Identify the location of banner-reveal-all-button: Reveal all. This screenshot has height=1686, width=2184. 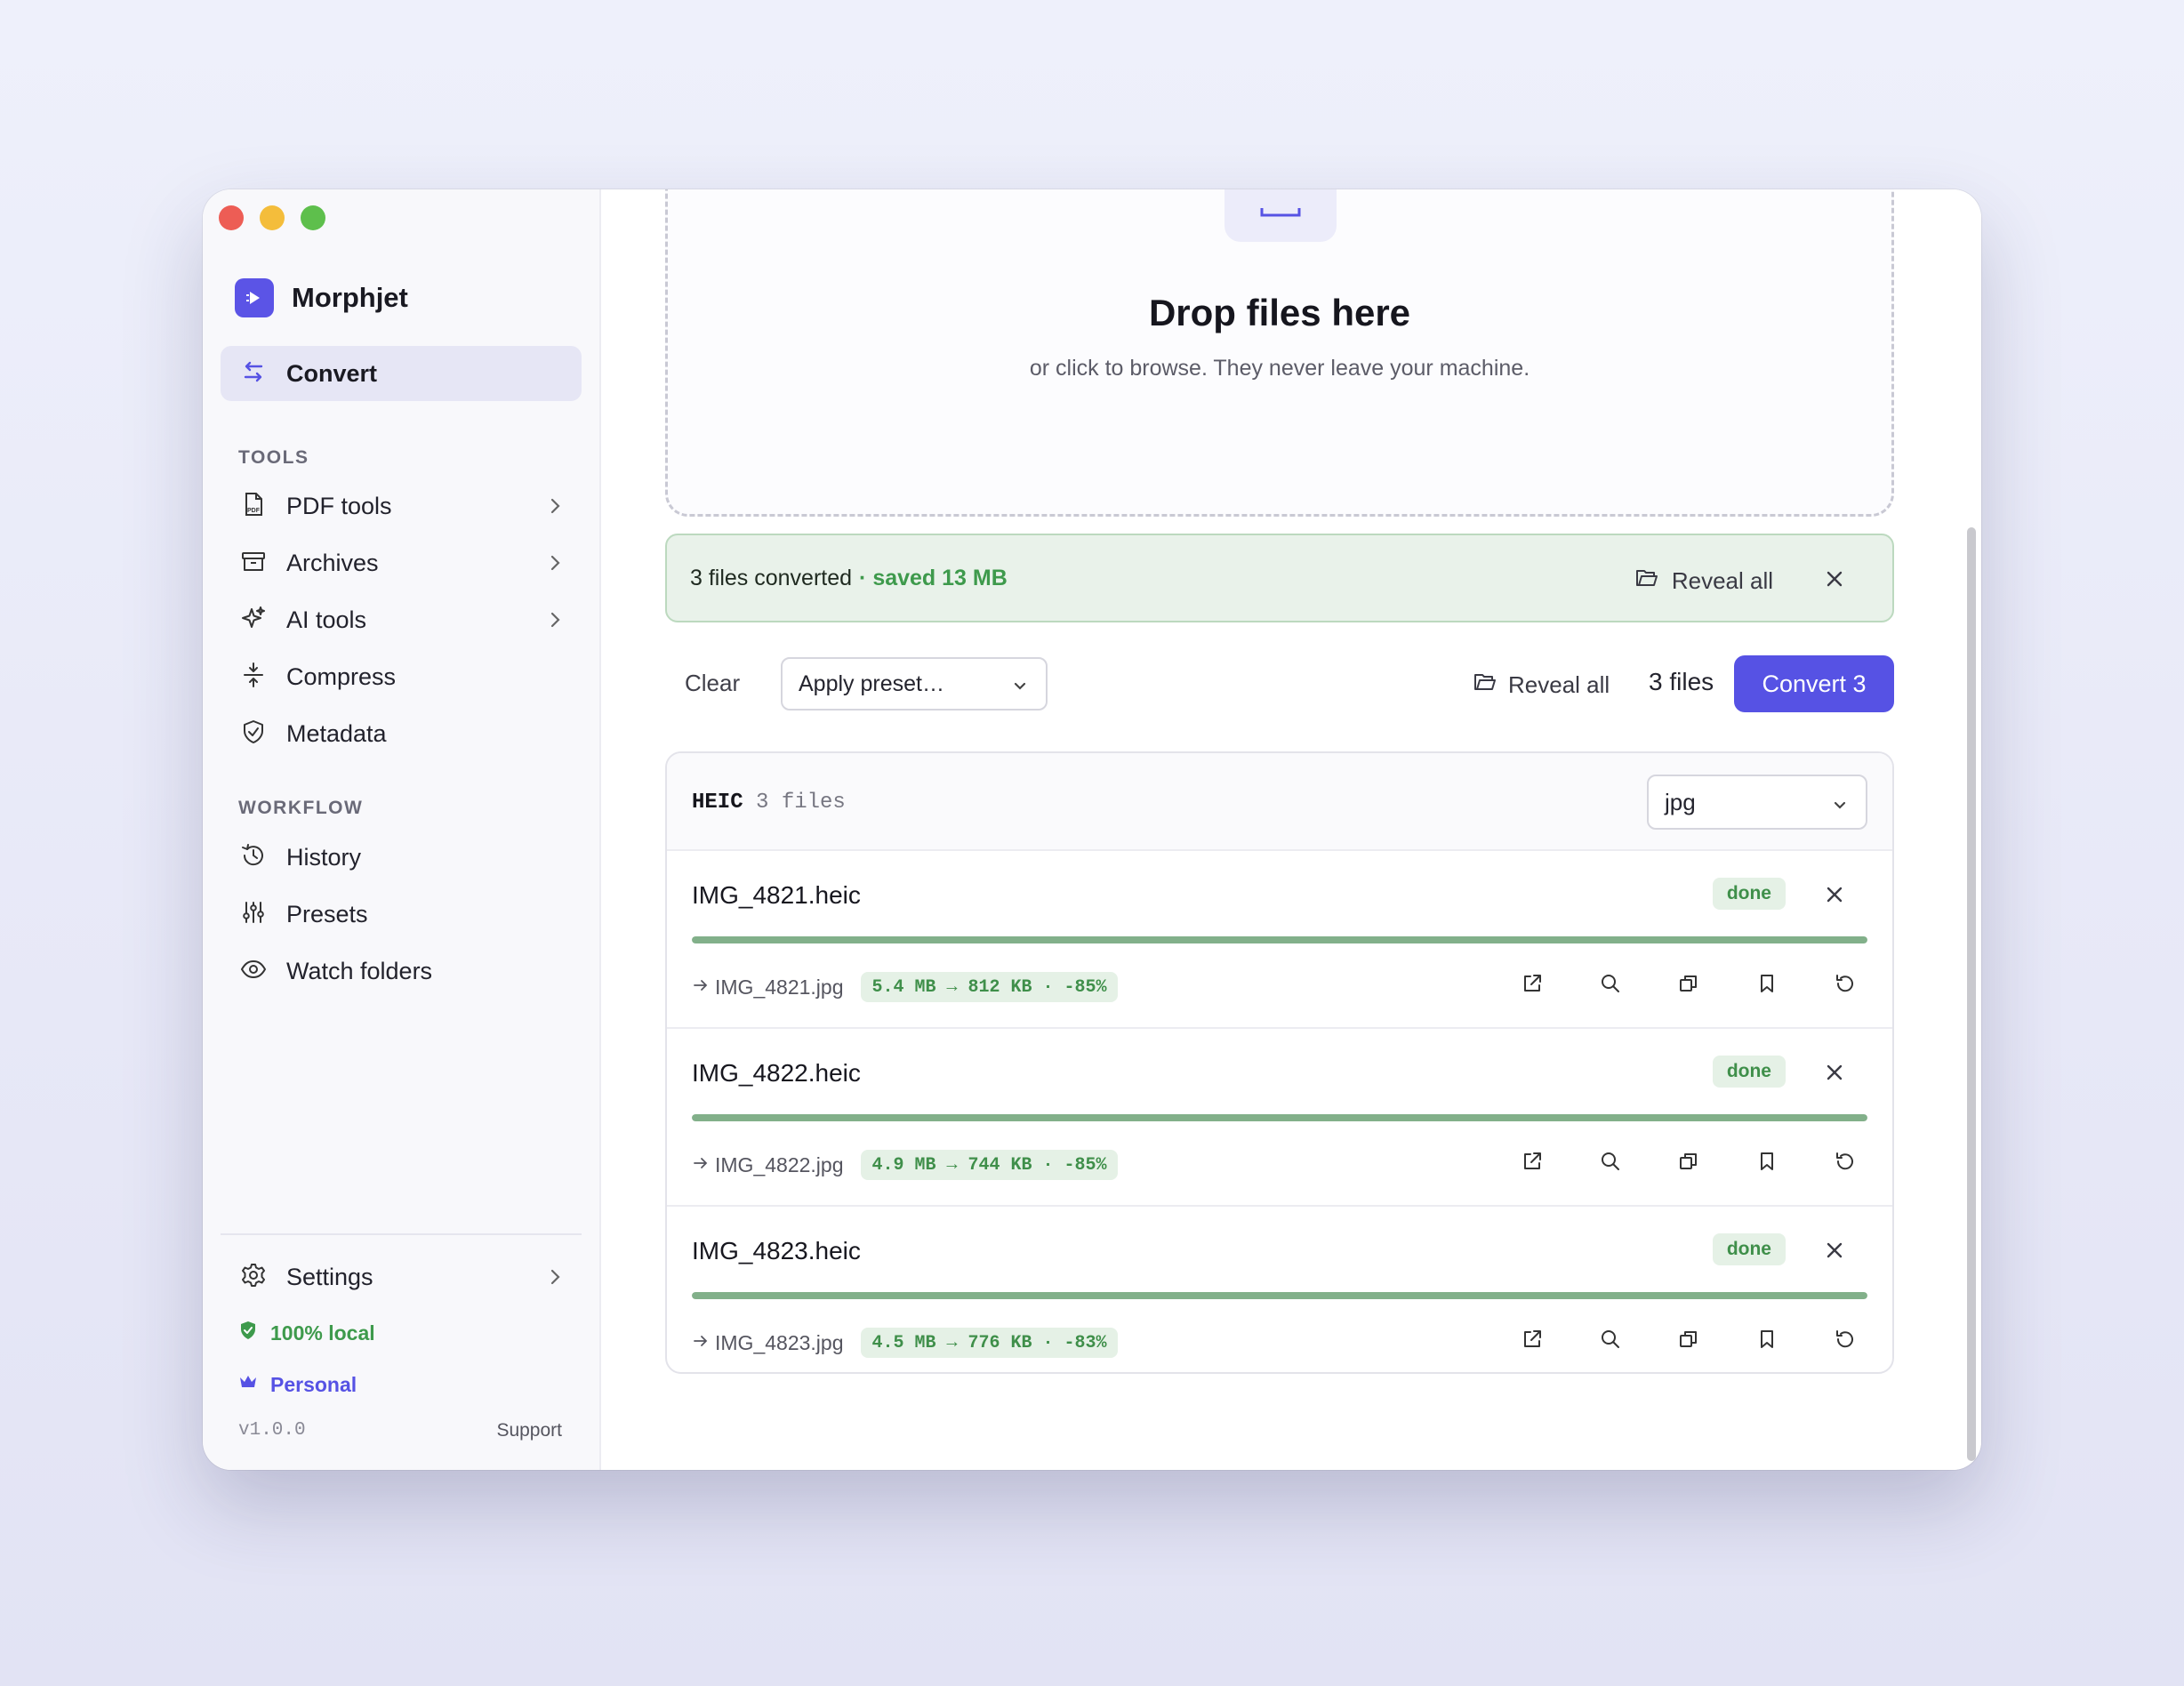
(1703, 581).